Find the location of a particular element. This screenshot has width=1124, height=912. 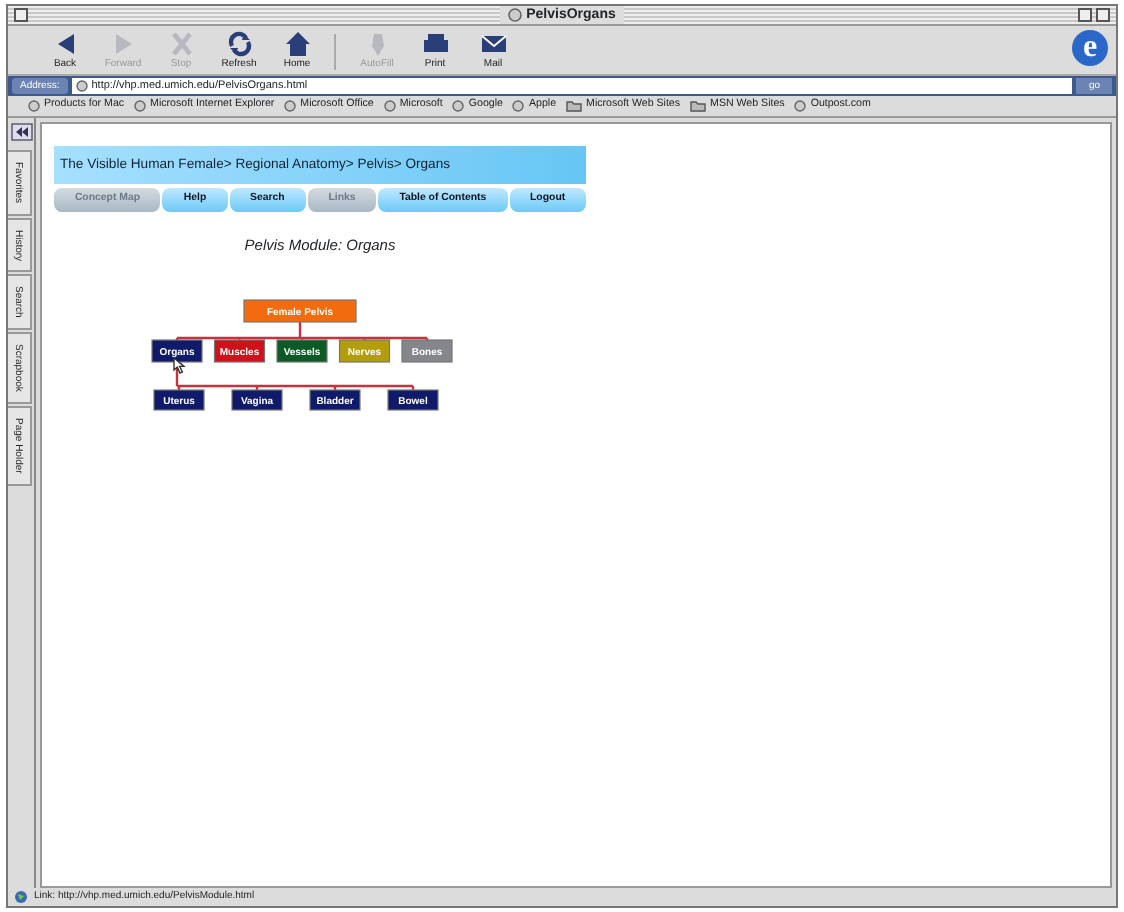

globe-icon is located at coordinates (21, 897).